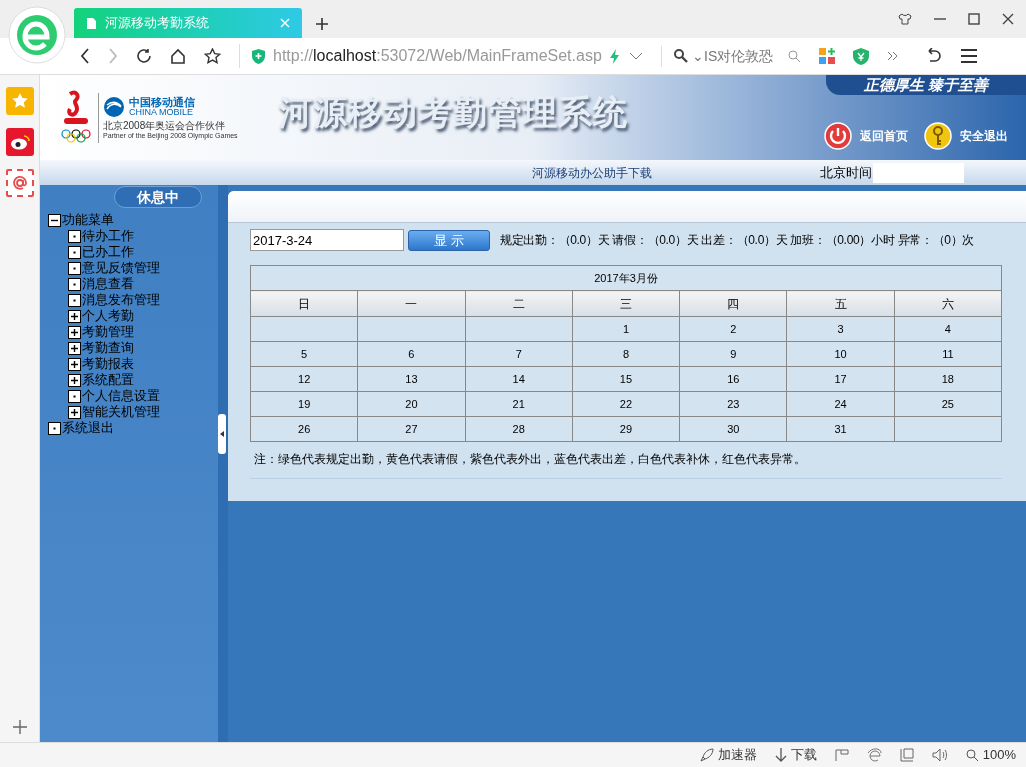  Describe the element at coordinates (76, 117) in the screenshot. I see `olympic-emblem-drawing` at that location.